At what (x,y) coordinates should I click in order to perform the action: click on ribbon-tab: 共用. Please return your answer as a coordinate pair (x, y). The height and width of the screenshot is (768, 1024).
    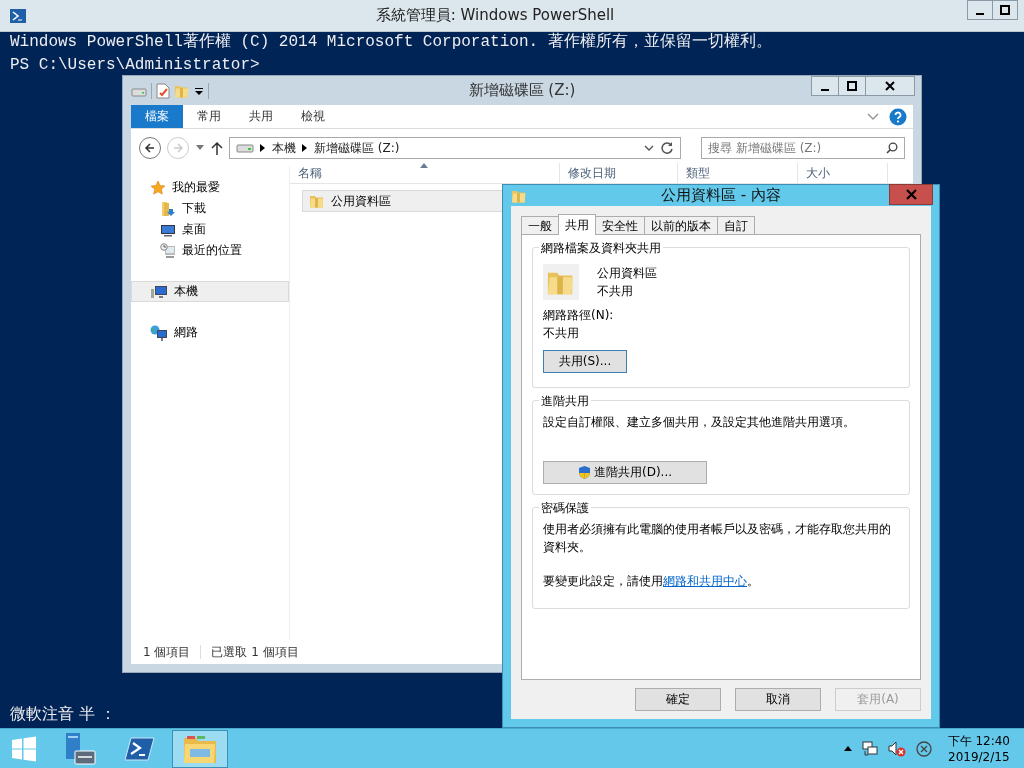
    Looking at the image, I should click on (261, 116).